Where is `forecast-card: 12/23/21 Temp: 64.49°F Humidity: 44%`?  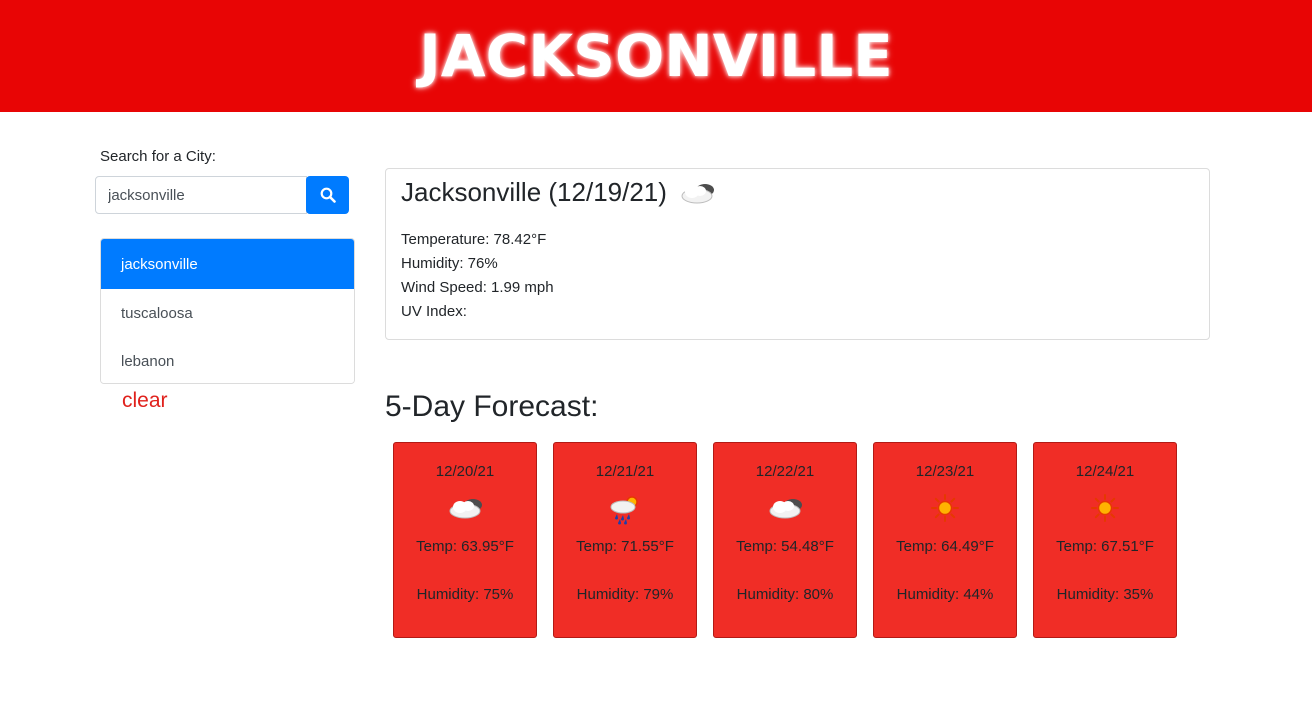 forecast-card: 12/23/21 Temp: 64.49°F Humidity: 44% is located at coordinates (945, 540).